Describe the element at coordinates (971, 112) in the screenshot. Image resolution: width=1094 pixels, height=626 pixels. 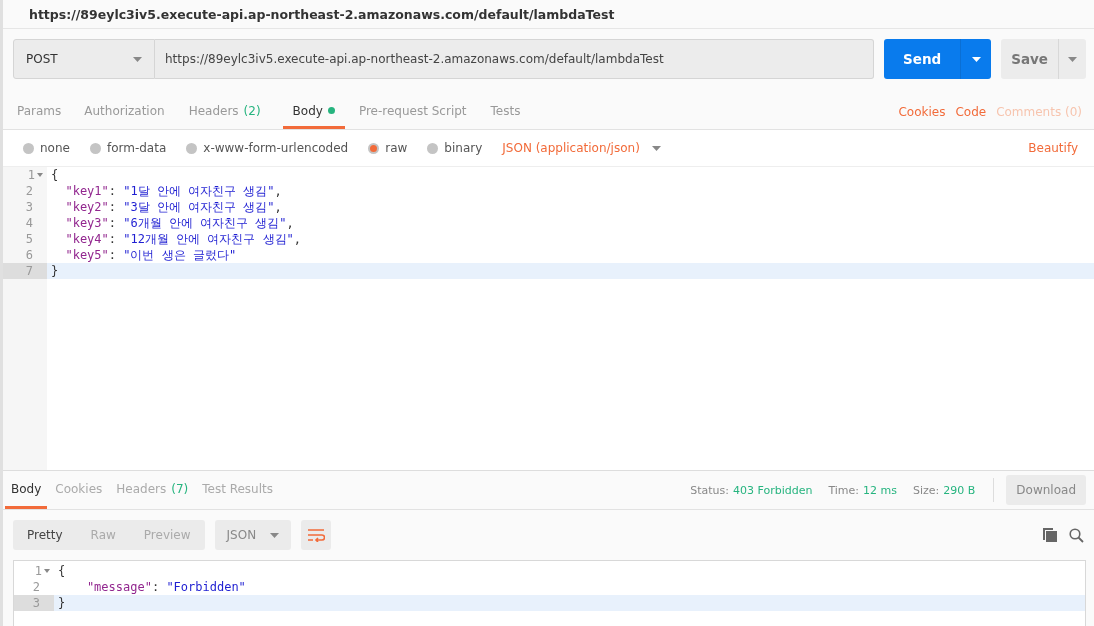
I see `tab-link: Code` at that location.